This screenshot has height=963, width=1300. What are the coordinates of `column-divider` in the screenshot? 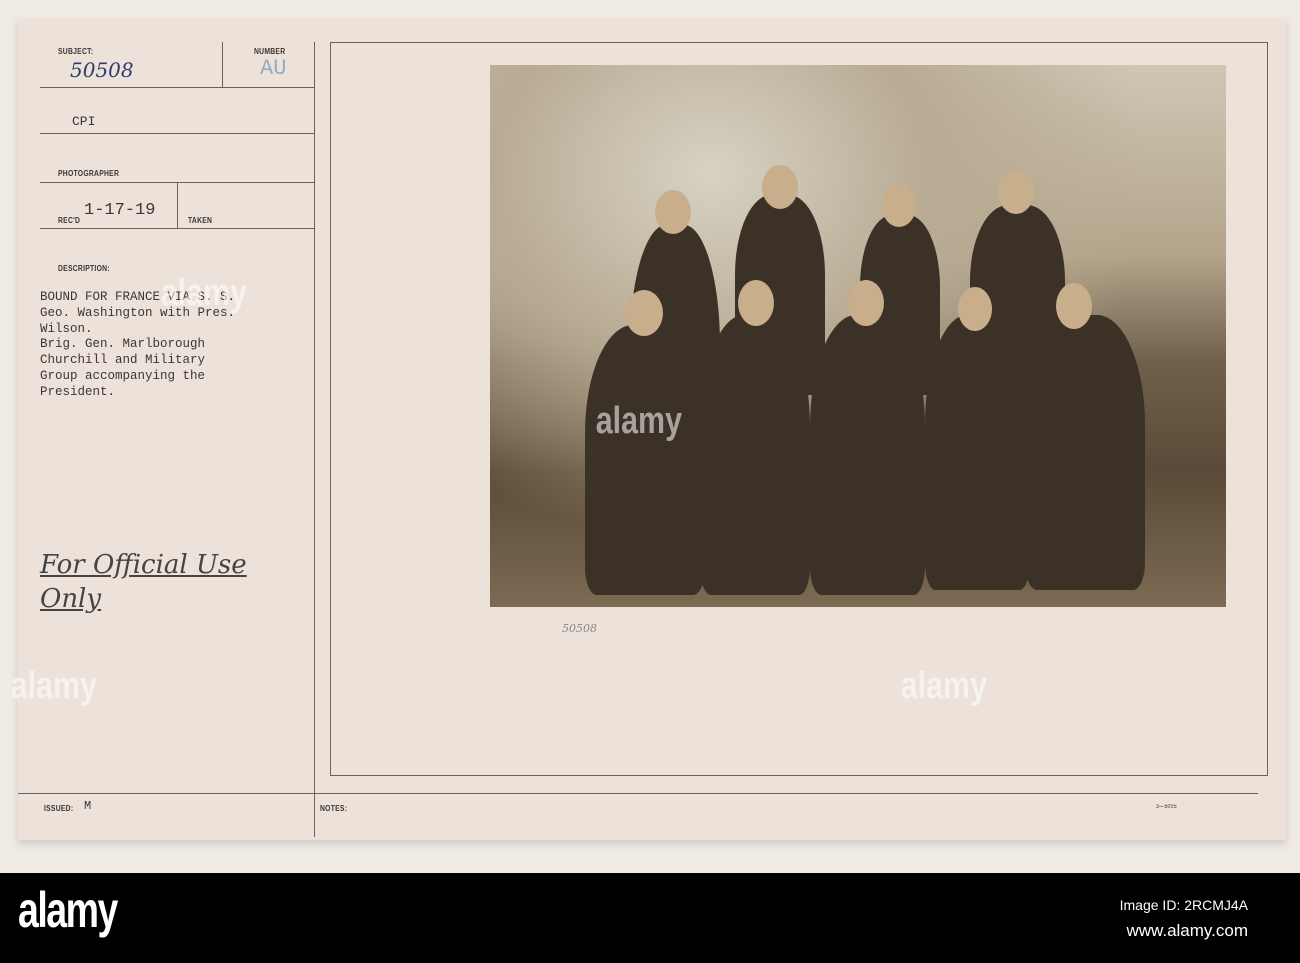 It's located at (314, 439).